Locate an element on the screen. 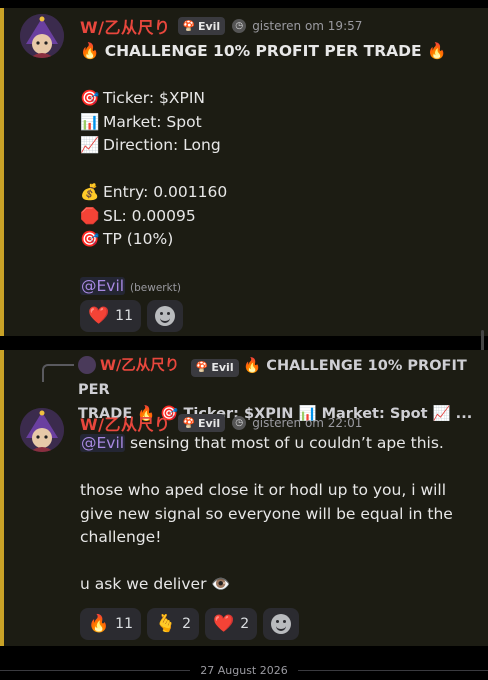  username: W/乙从尺り is located at coordinates (125, 26).